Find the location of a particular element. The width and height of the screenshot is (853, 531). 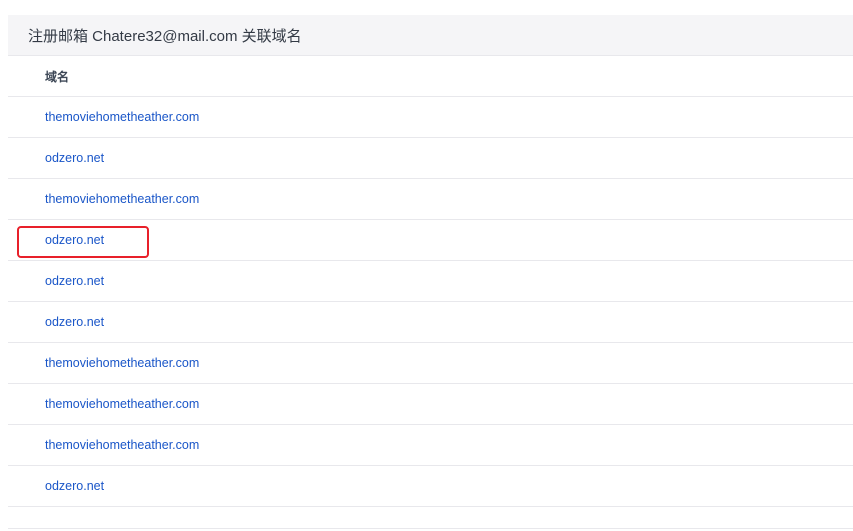

table-row-highlighted: odzero.net is located at coordinates (430, 240).